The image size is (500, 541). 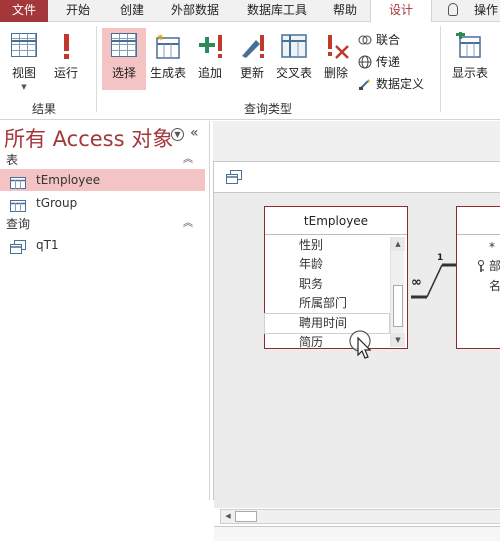 What do you see at coordinates (453, 9) in the screenshot?
I see `lightbulb-icon` at bounding box center [453, 9].